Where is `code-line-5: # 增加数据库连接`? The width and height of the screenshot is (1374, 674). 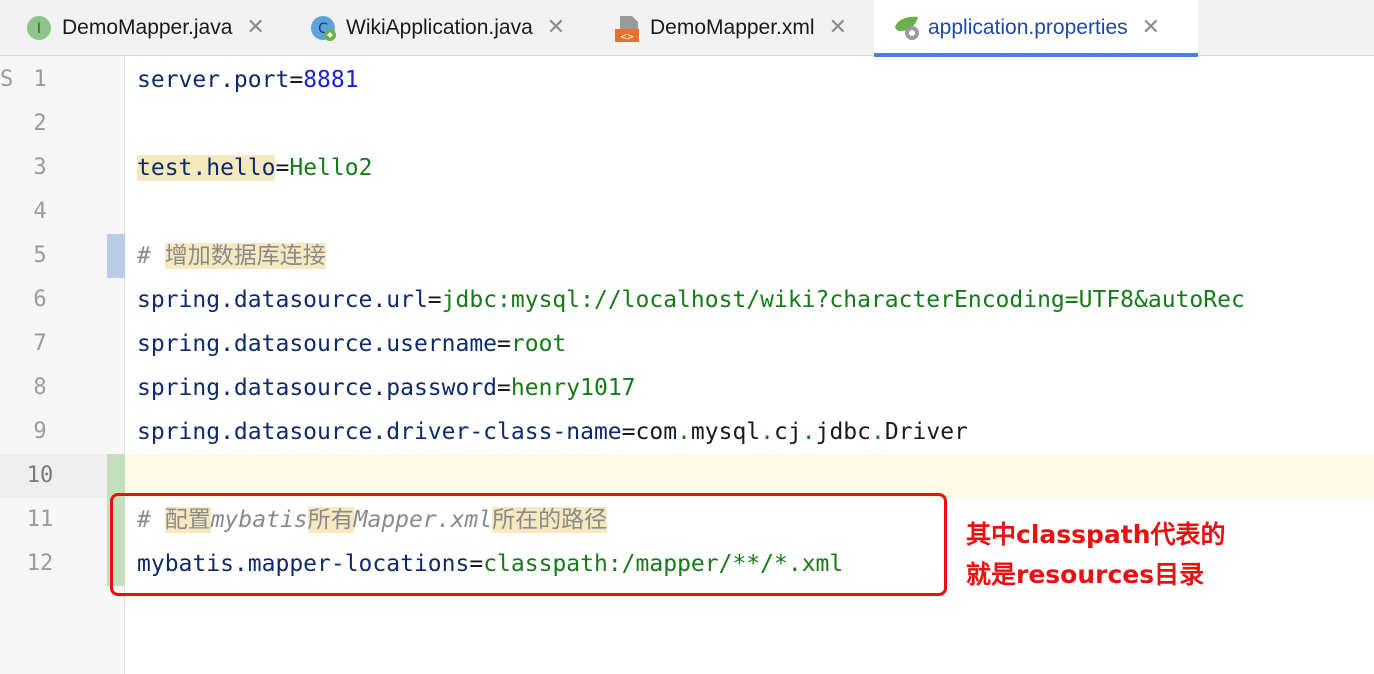
code-line-5: # 增加数据库连接 is located at coordinates (231, 256).